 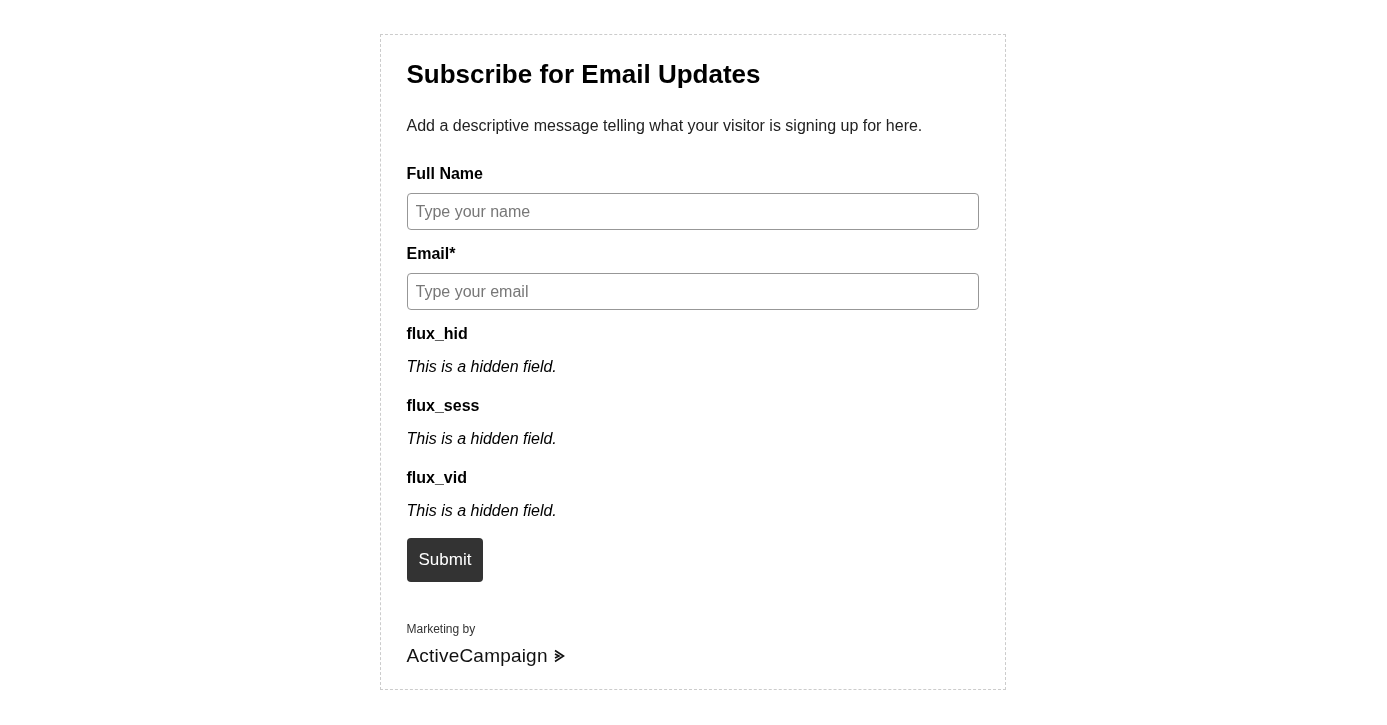 What do you see at coordinates (477, 656) in the screenshot?
I see `brand-logo: ActiveCampaign` at bounding box center [477, 656].